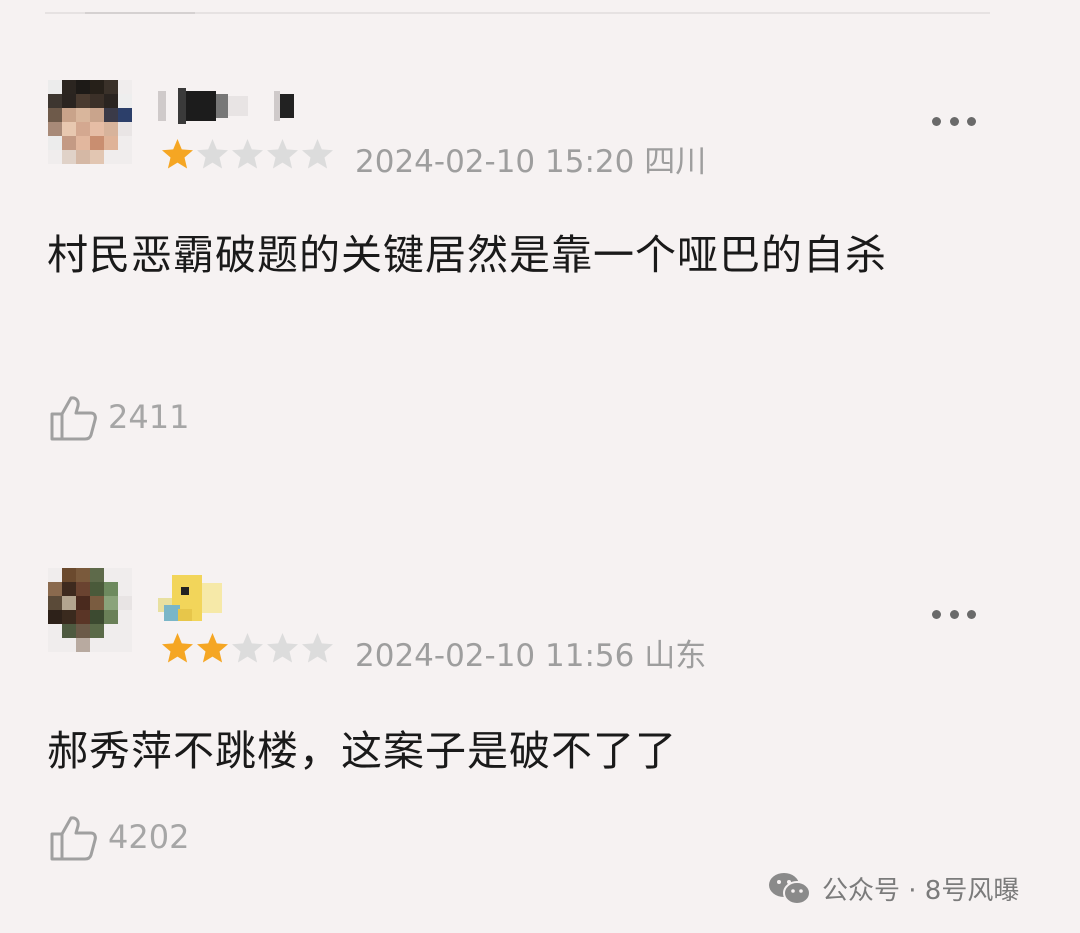 The height and width of the screenshot is (933, 1080). I want to click on like-button: 4202, so click(118, 837).